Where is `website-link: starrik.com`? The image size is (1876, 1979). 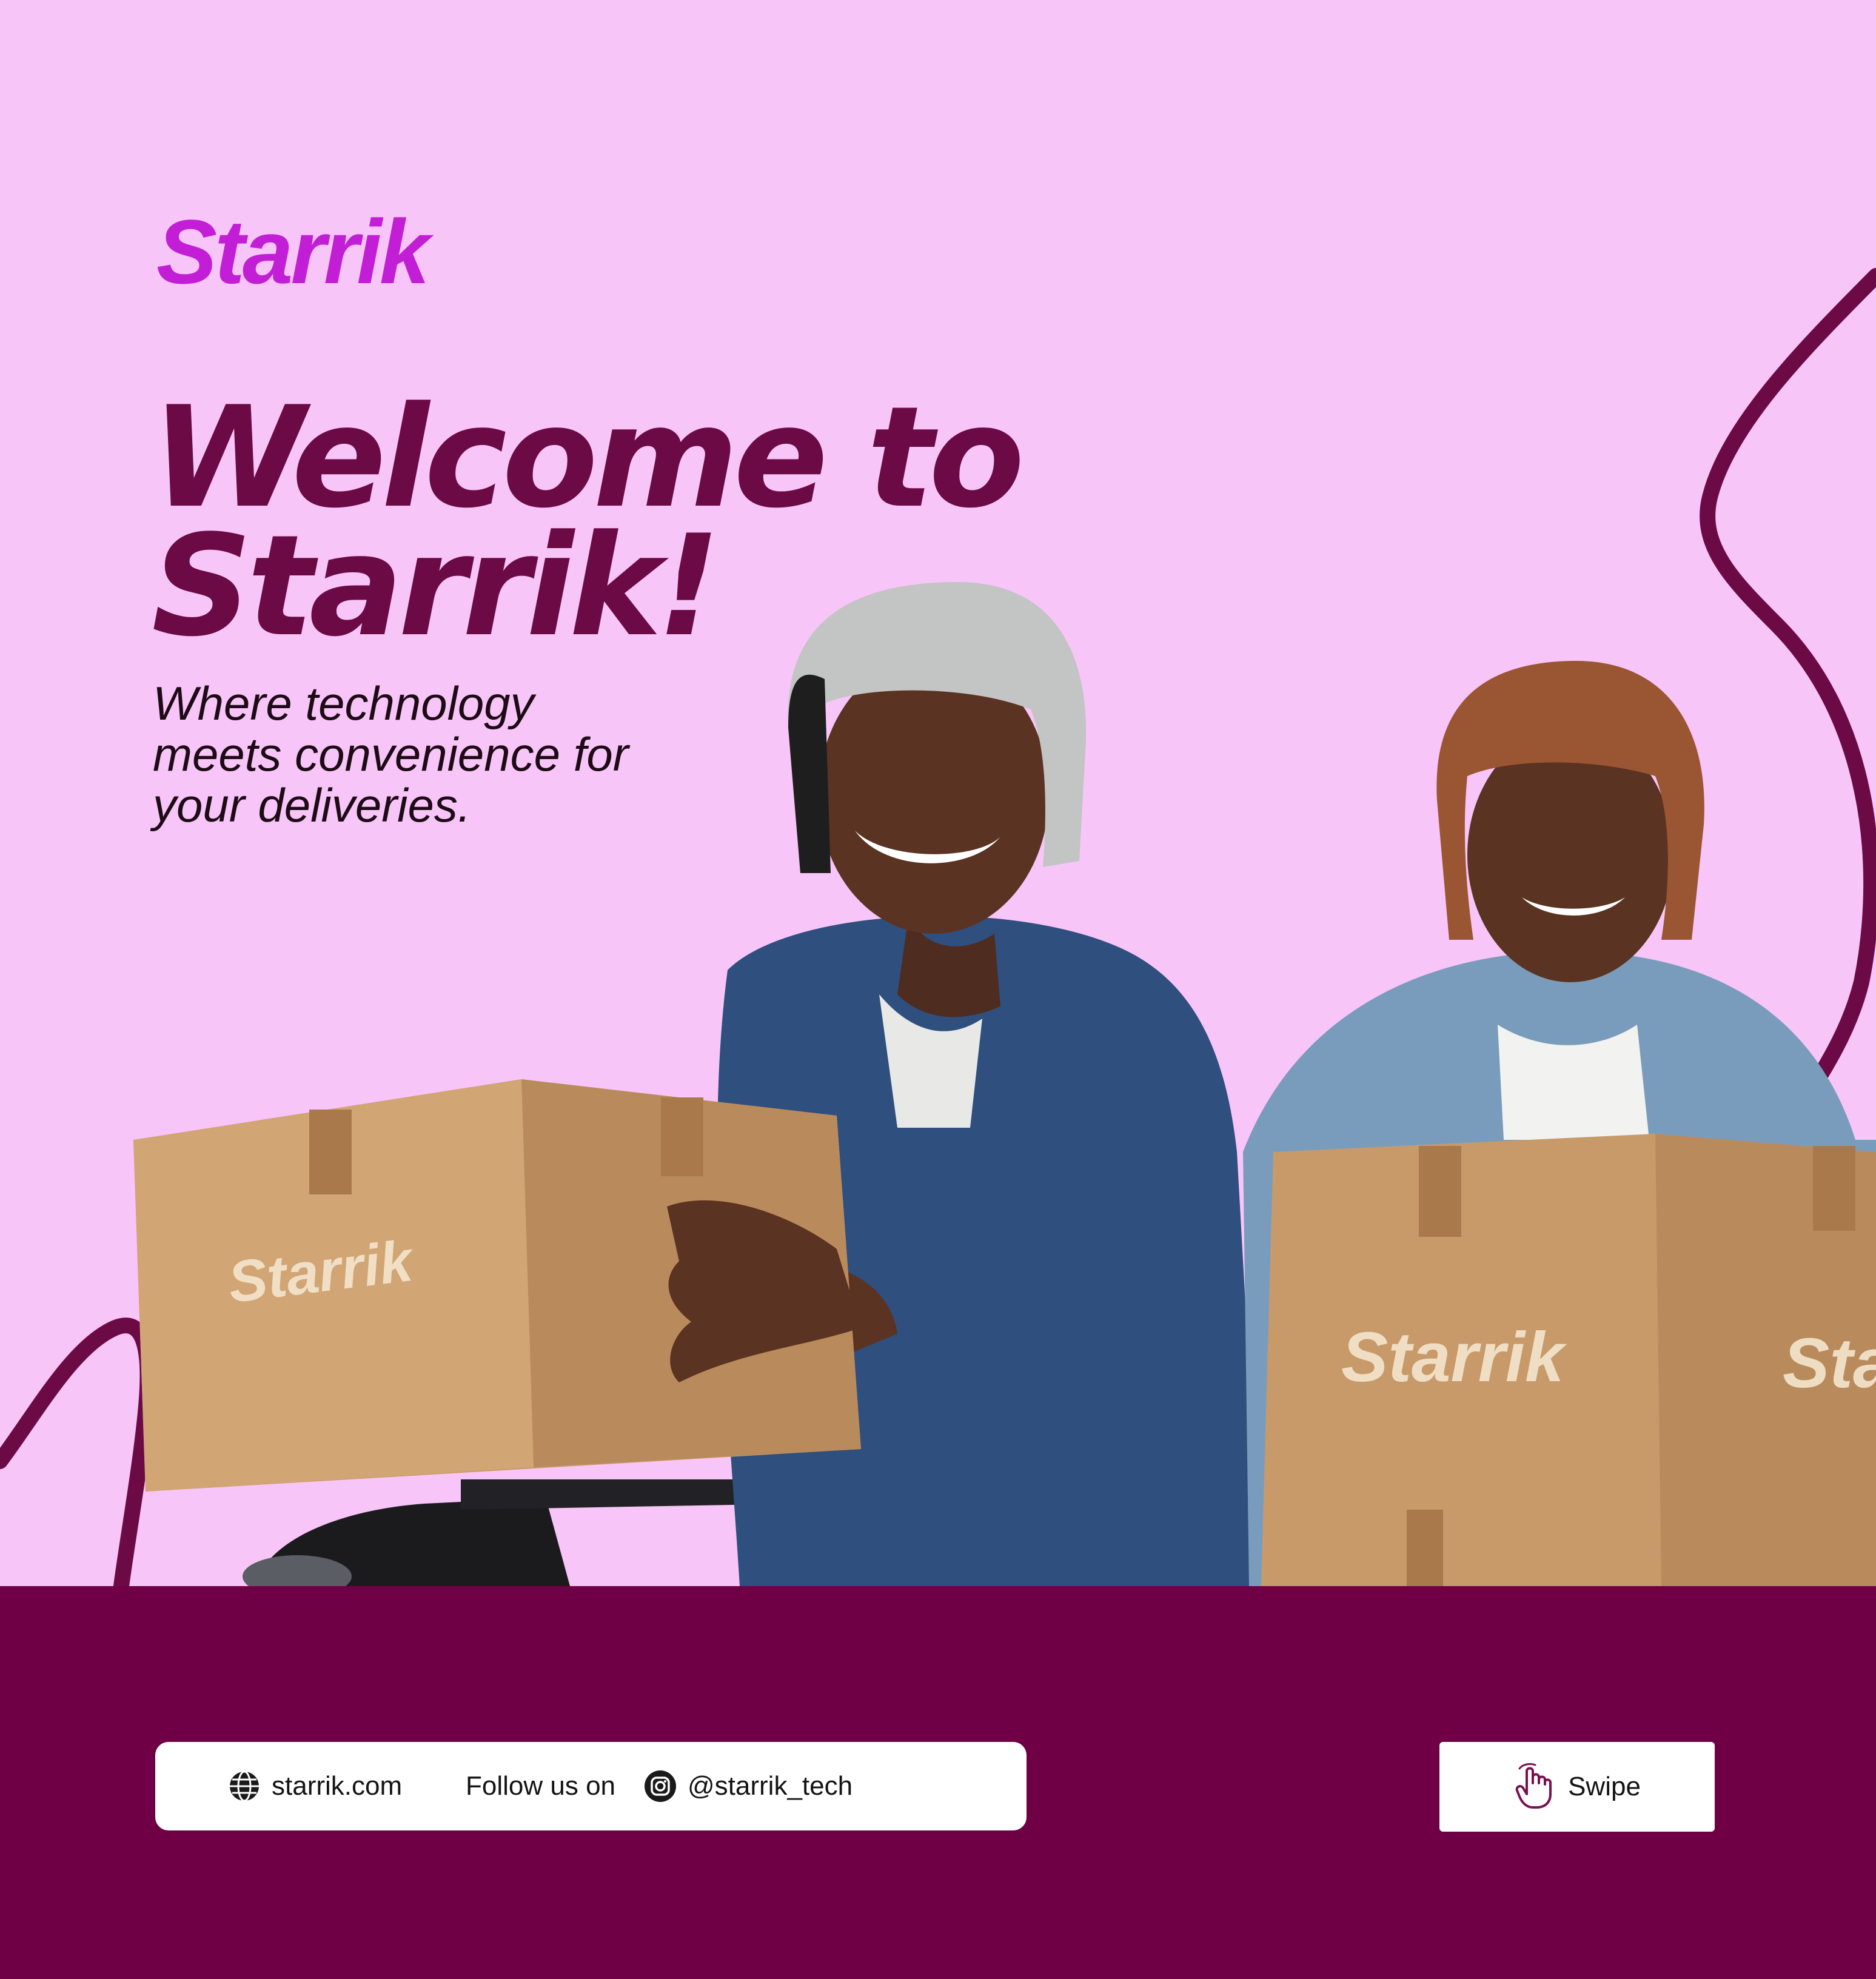
website-link: starrik.com is located at coordinates (315, 1786).